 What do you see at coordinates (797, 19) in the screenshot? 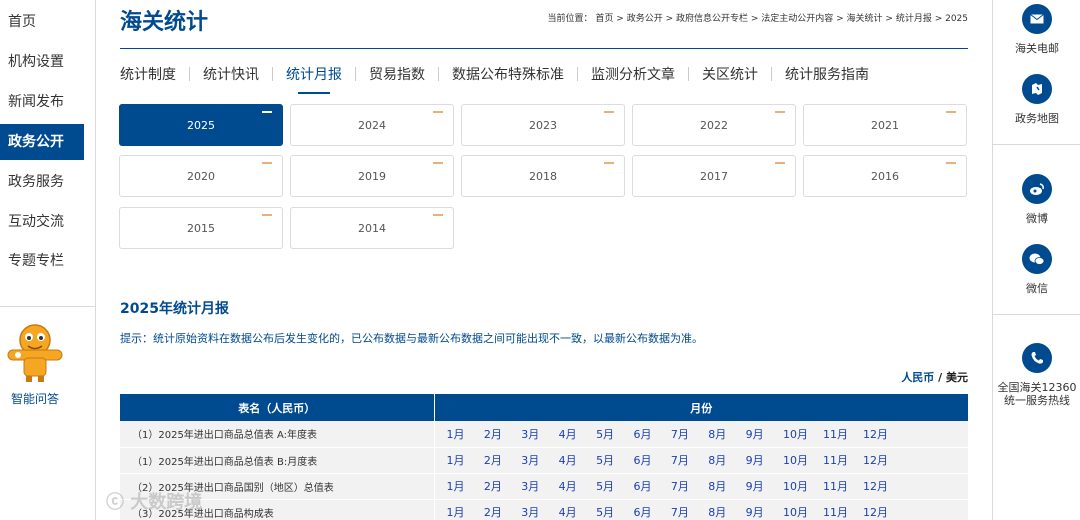
I see `breadcrumb-statutory: 法定主动公开内容` at bounding box center [797, 19].